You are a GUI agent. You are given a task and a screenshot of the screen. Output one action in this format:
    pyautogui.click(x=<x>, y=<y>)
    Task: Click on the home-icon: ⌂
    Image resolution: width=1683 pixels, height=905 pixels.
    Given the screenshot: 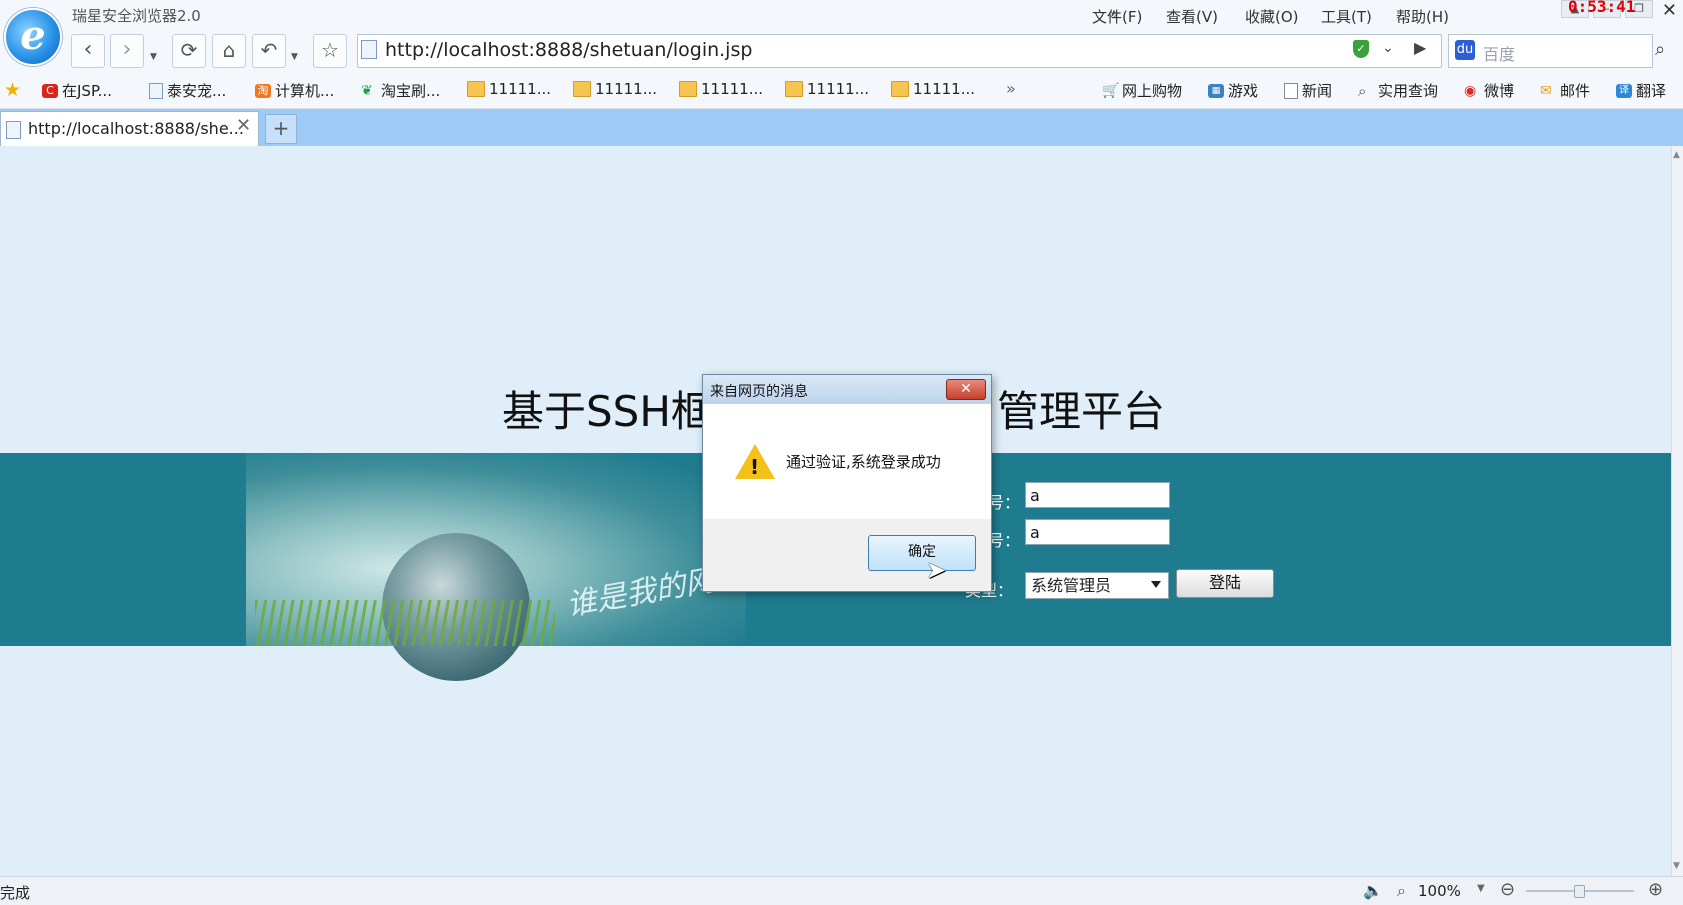 What is the action you would take?
    pyautogui.click(x=229, y=50)
    